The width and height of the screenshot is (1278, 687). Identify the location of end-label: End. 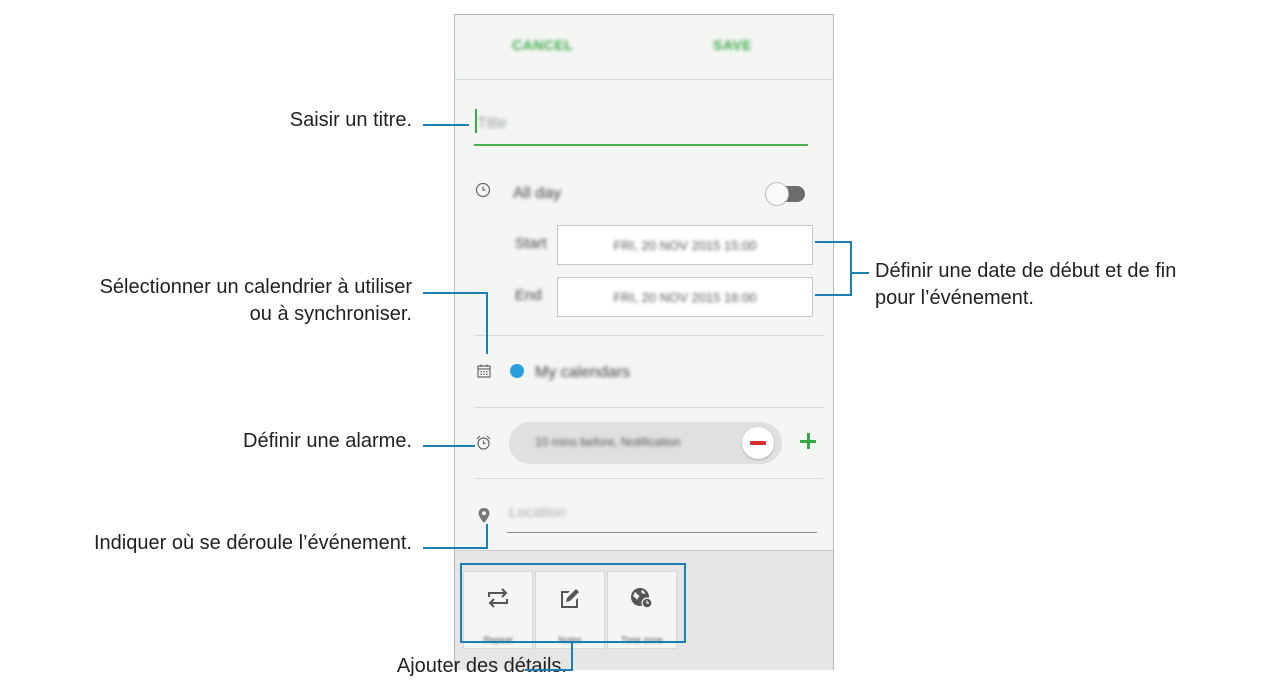
(528, 295).